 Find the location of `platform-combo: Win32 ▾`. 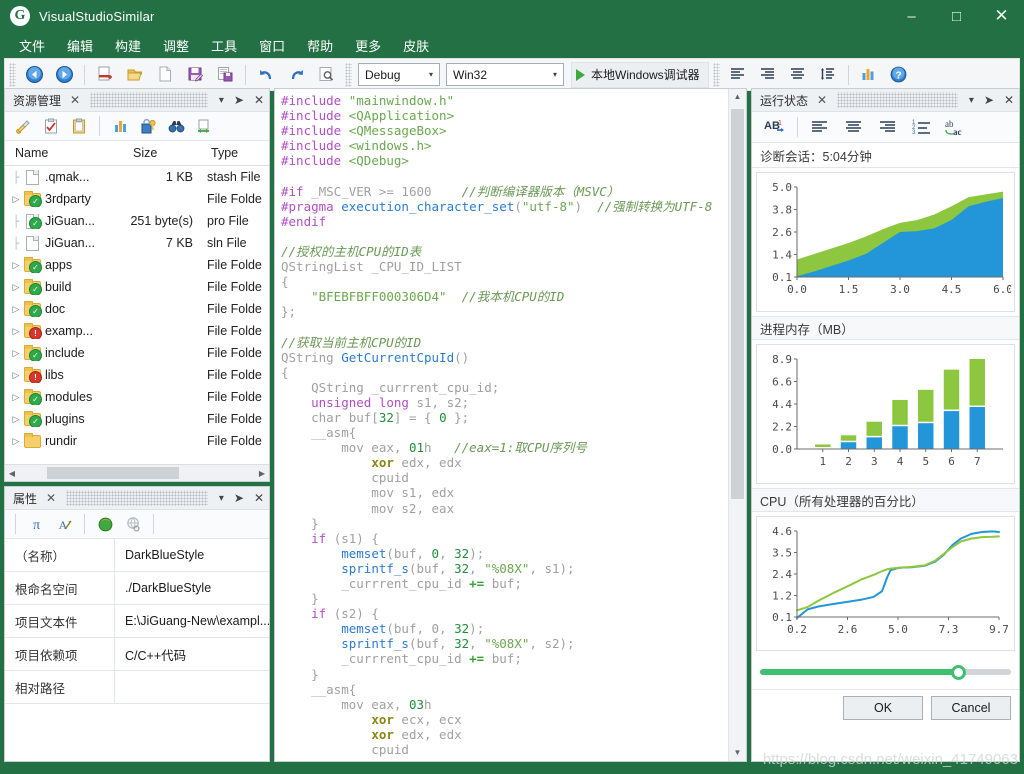

platform-combo: Win32 ▾ is located at coordinates (505, 74).